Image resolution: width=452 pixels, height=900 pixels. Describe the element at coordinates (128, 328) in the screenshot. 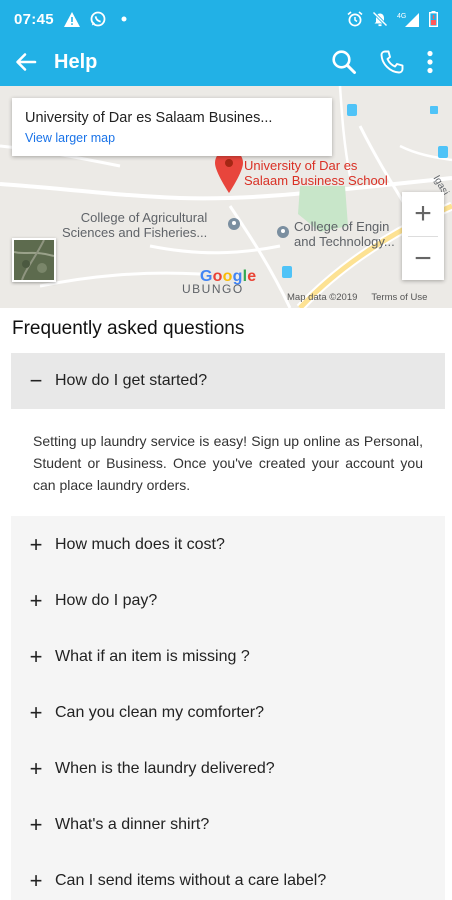

I see `faq-heading: Frequently asked questions` at that location.